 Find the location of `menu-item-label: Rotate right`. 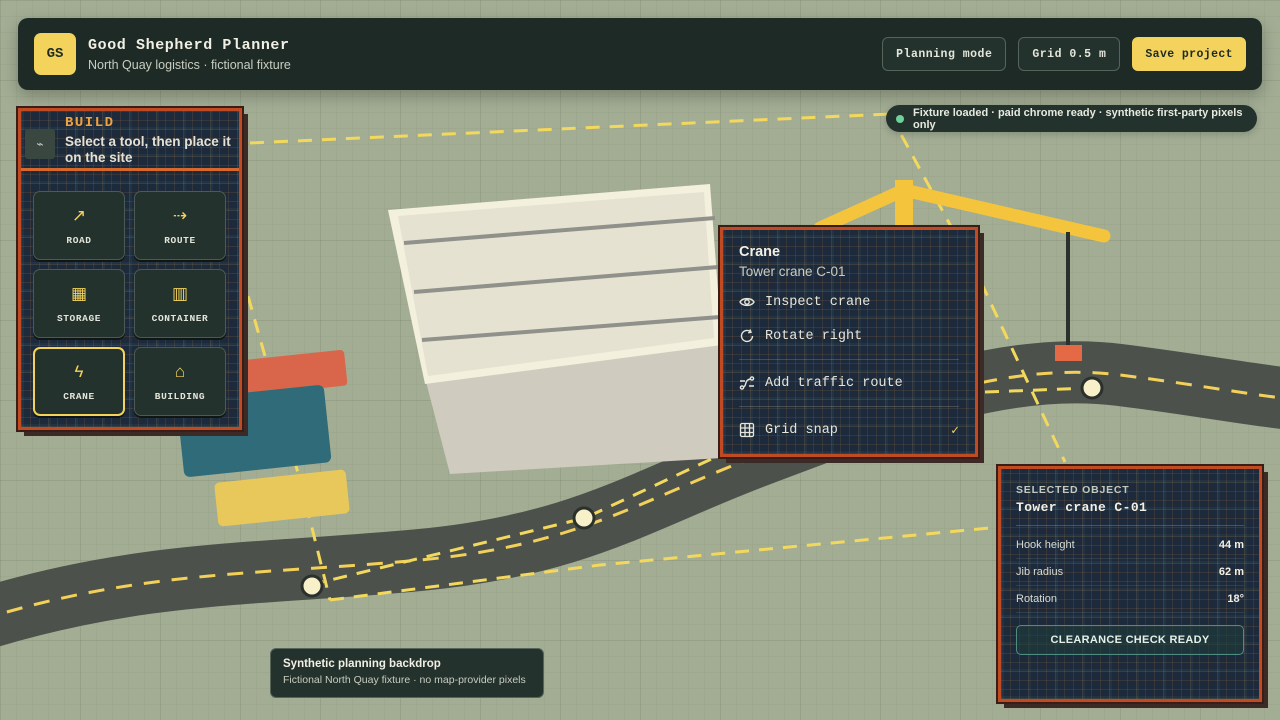

menu-item-label: Rotate right is located at coordinates (814, 336).